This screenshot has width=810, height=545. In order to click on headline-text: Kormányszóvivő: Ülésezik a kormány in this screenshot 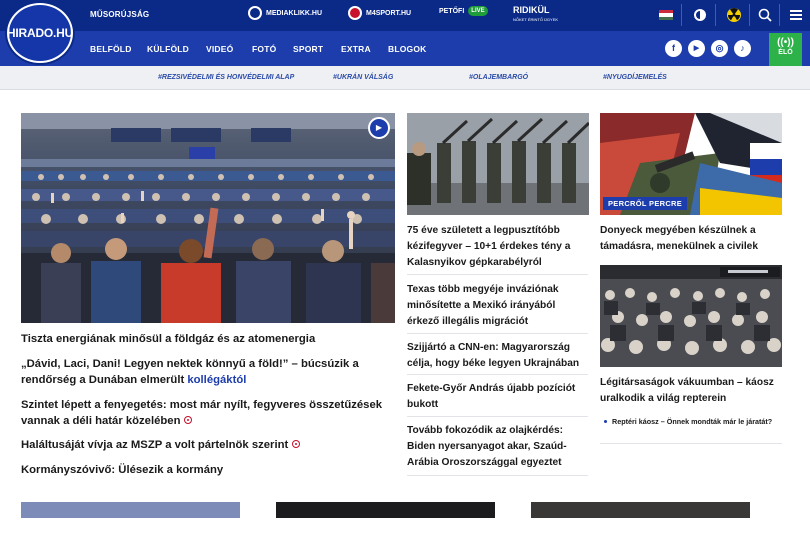, I will do `click(122, 470)`.